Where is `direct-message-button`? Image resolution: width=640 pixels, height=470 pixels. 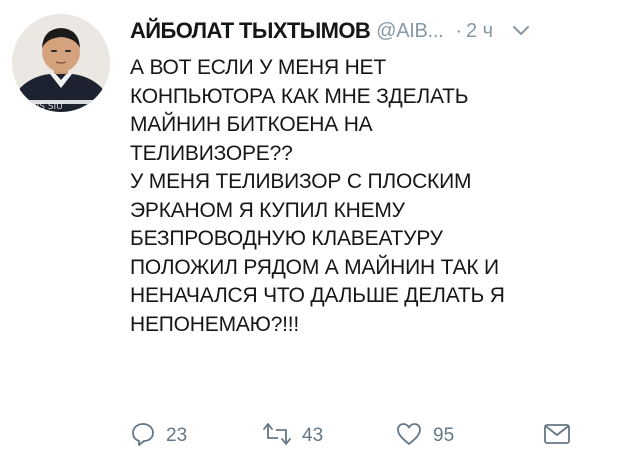
direct-message-button is located at coordinates (557, 436).